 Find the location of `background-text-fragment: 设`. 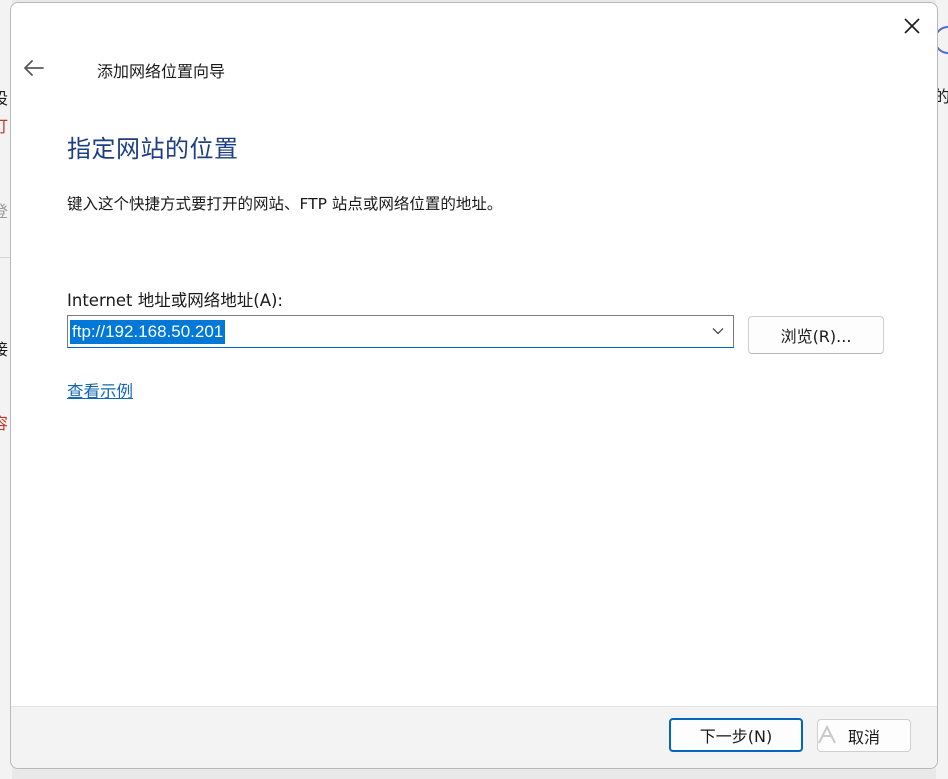

background-text-fragment: 设 is located at coordinates (4, 99).